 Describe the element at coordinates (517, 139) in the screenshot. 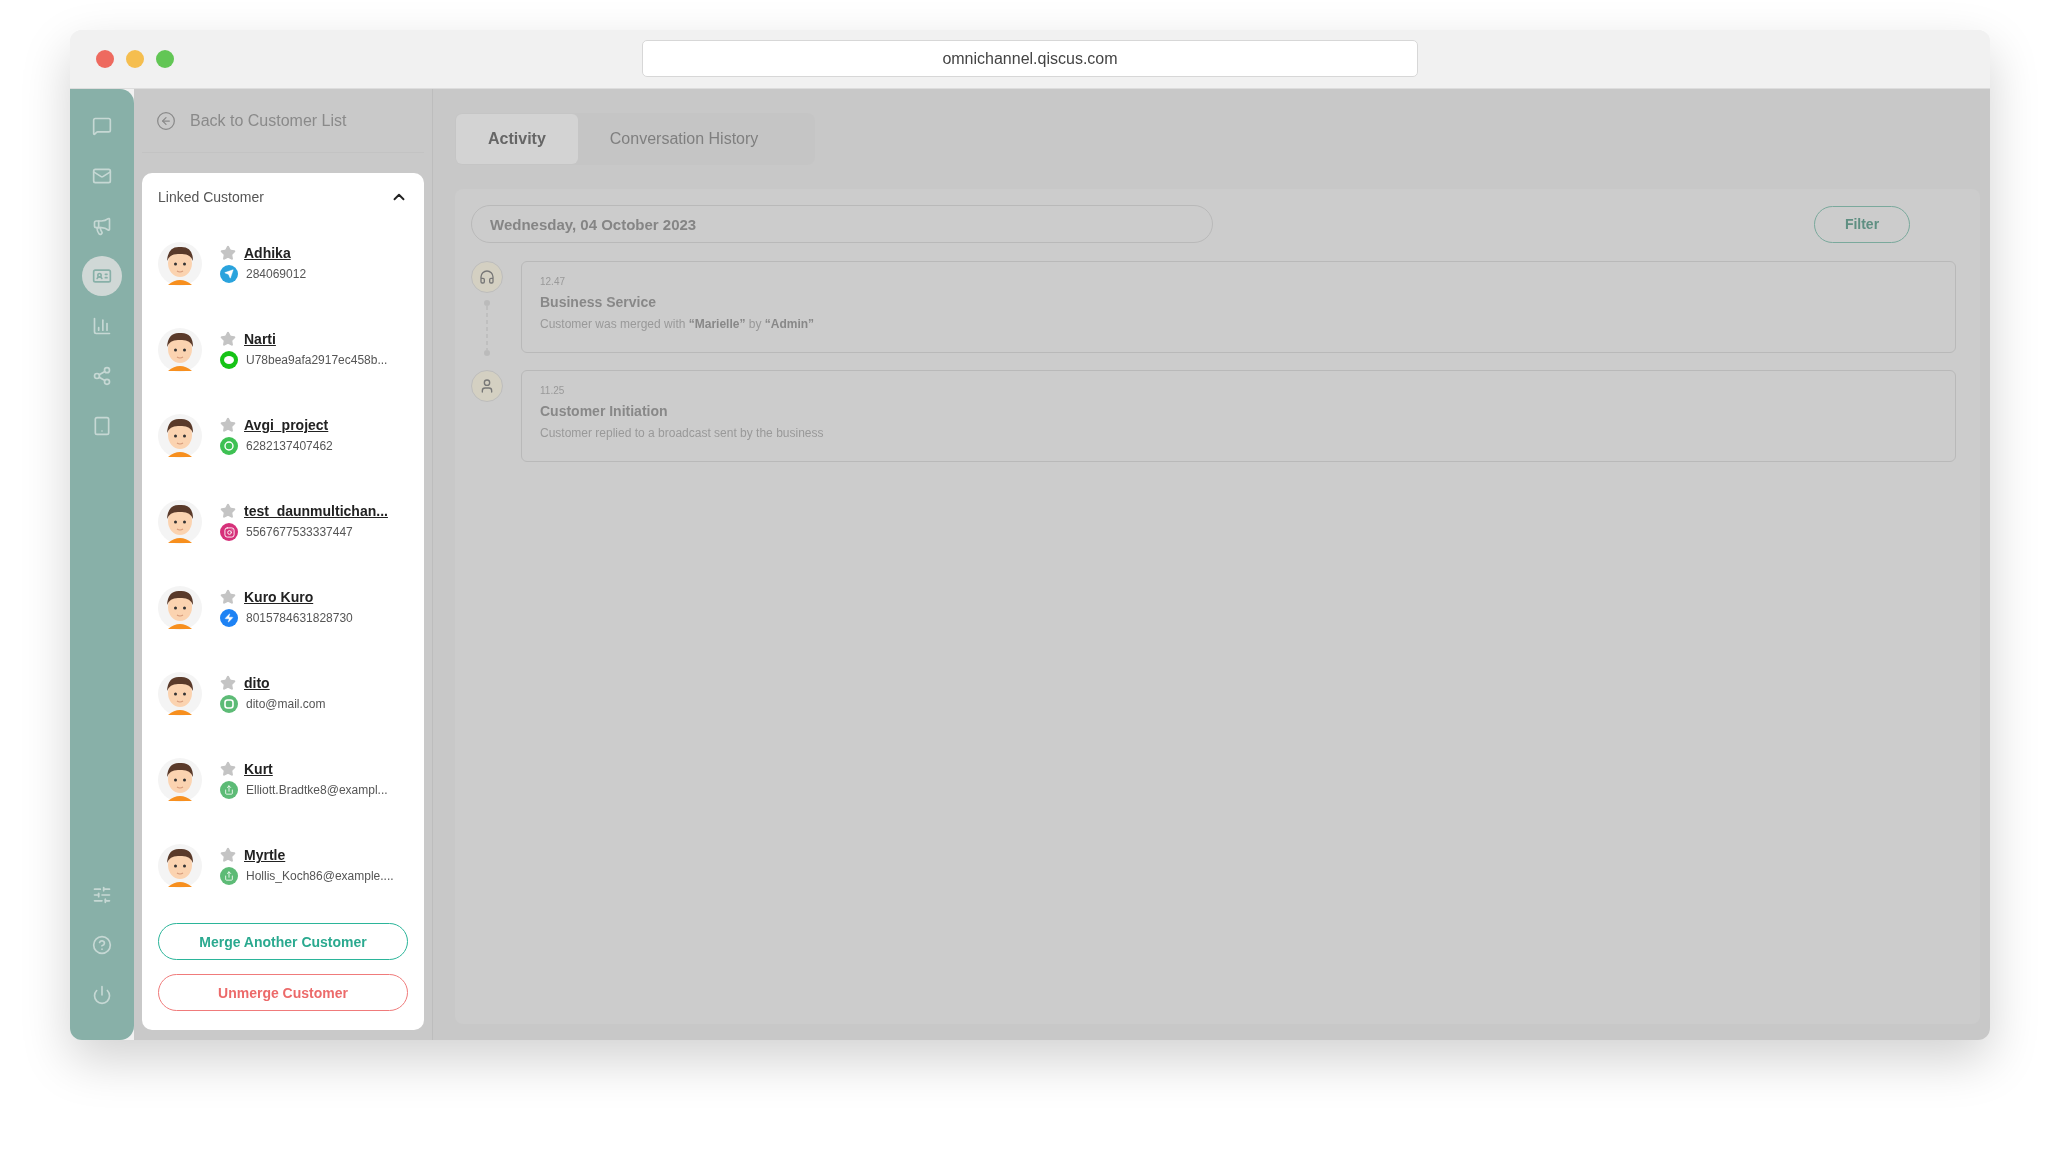

I see `tab: Activity` at that location.